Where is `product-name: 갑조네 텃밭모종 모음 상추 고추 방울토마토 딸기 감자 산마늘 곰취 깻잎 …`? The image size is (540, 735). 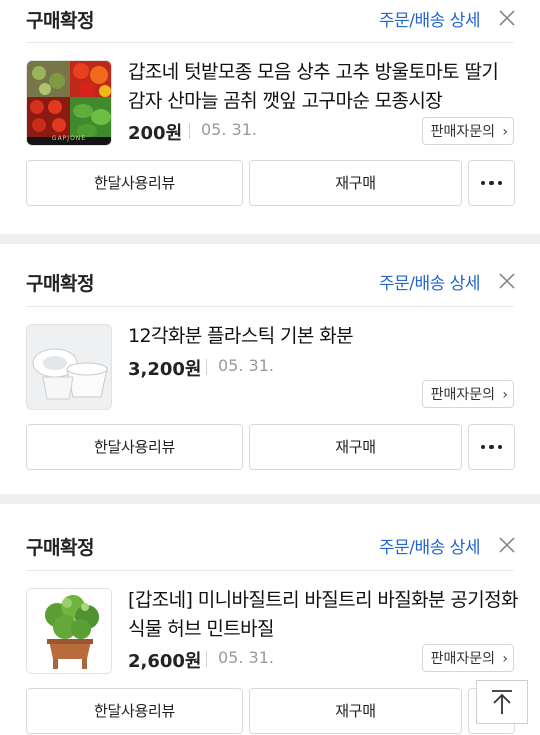
product-name: 갑조네 텃밭모종 모음 상추 고추 방울토마토 딸기 감자 산마늘 곰취 깻잎 … is located at coordinates (323, 87).